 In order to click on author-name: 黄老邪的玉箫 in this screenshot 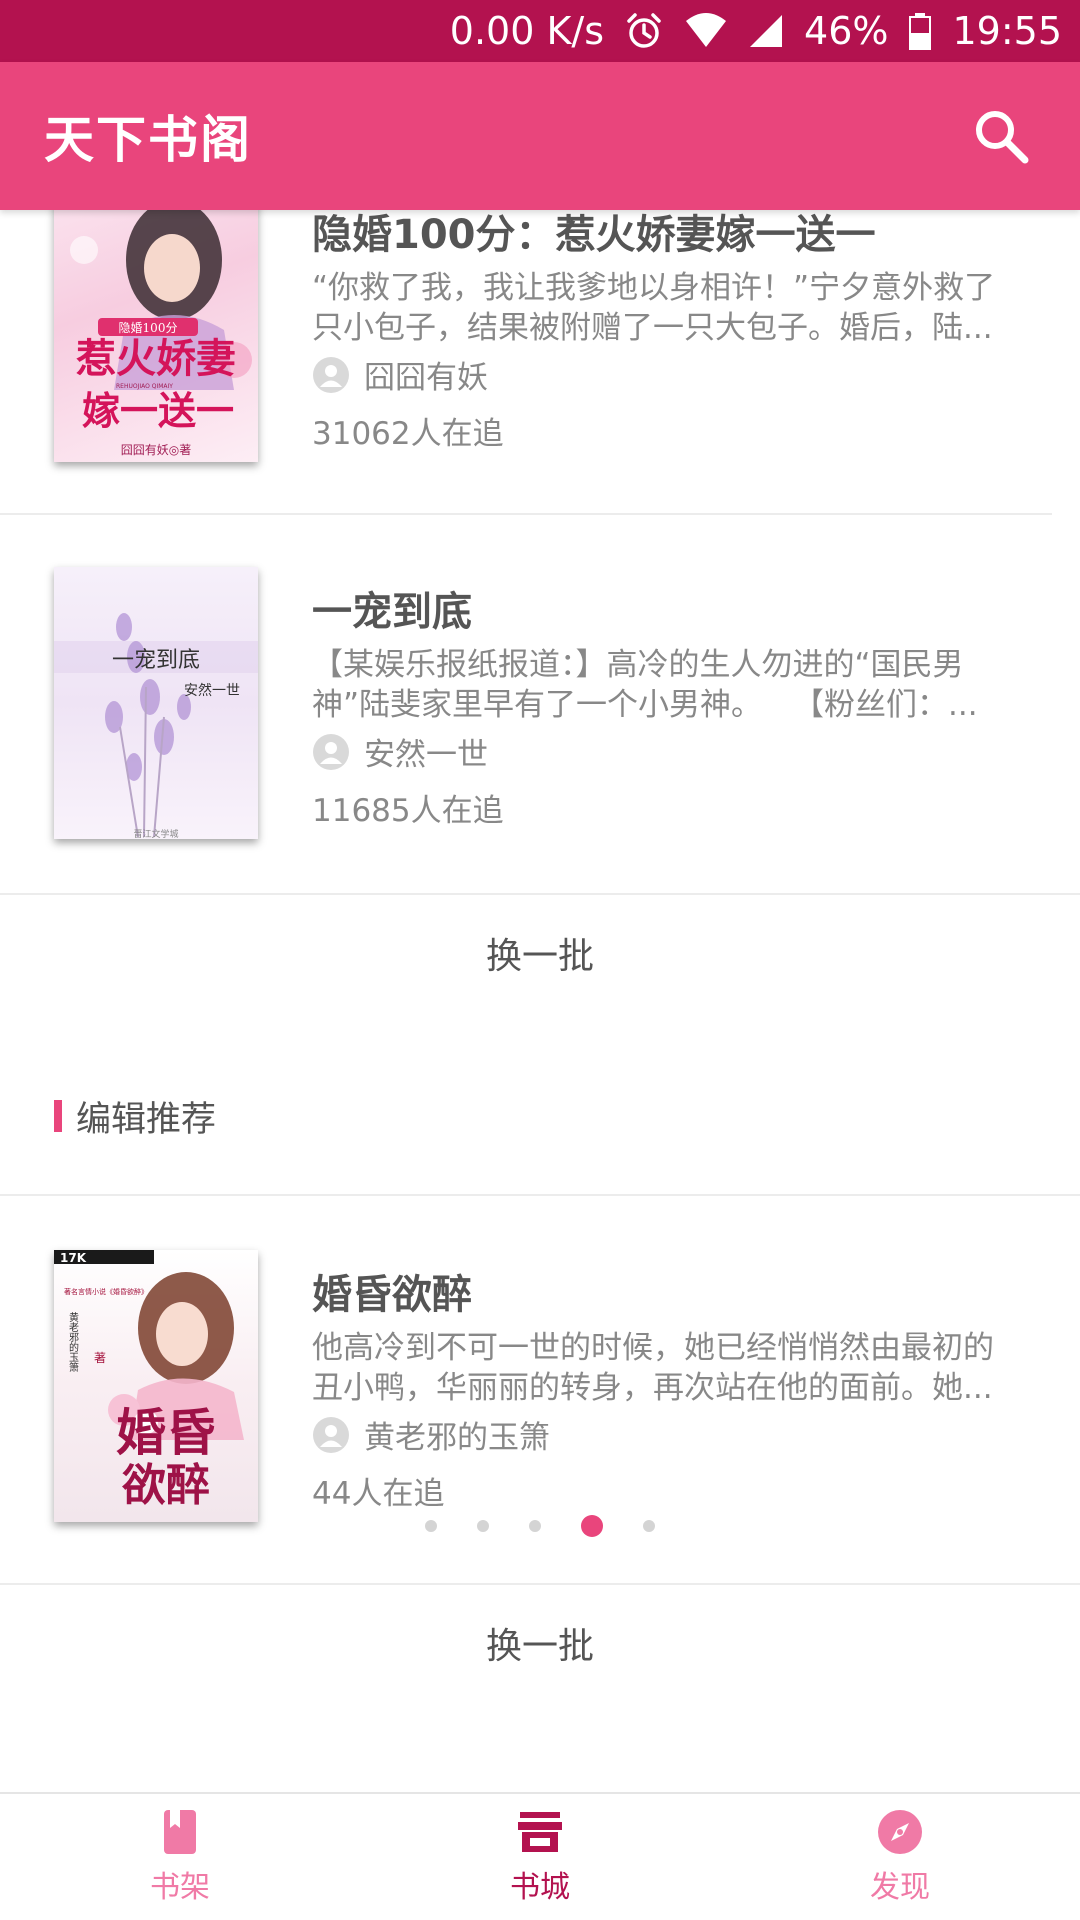, I will do `click(457, 1438)`.